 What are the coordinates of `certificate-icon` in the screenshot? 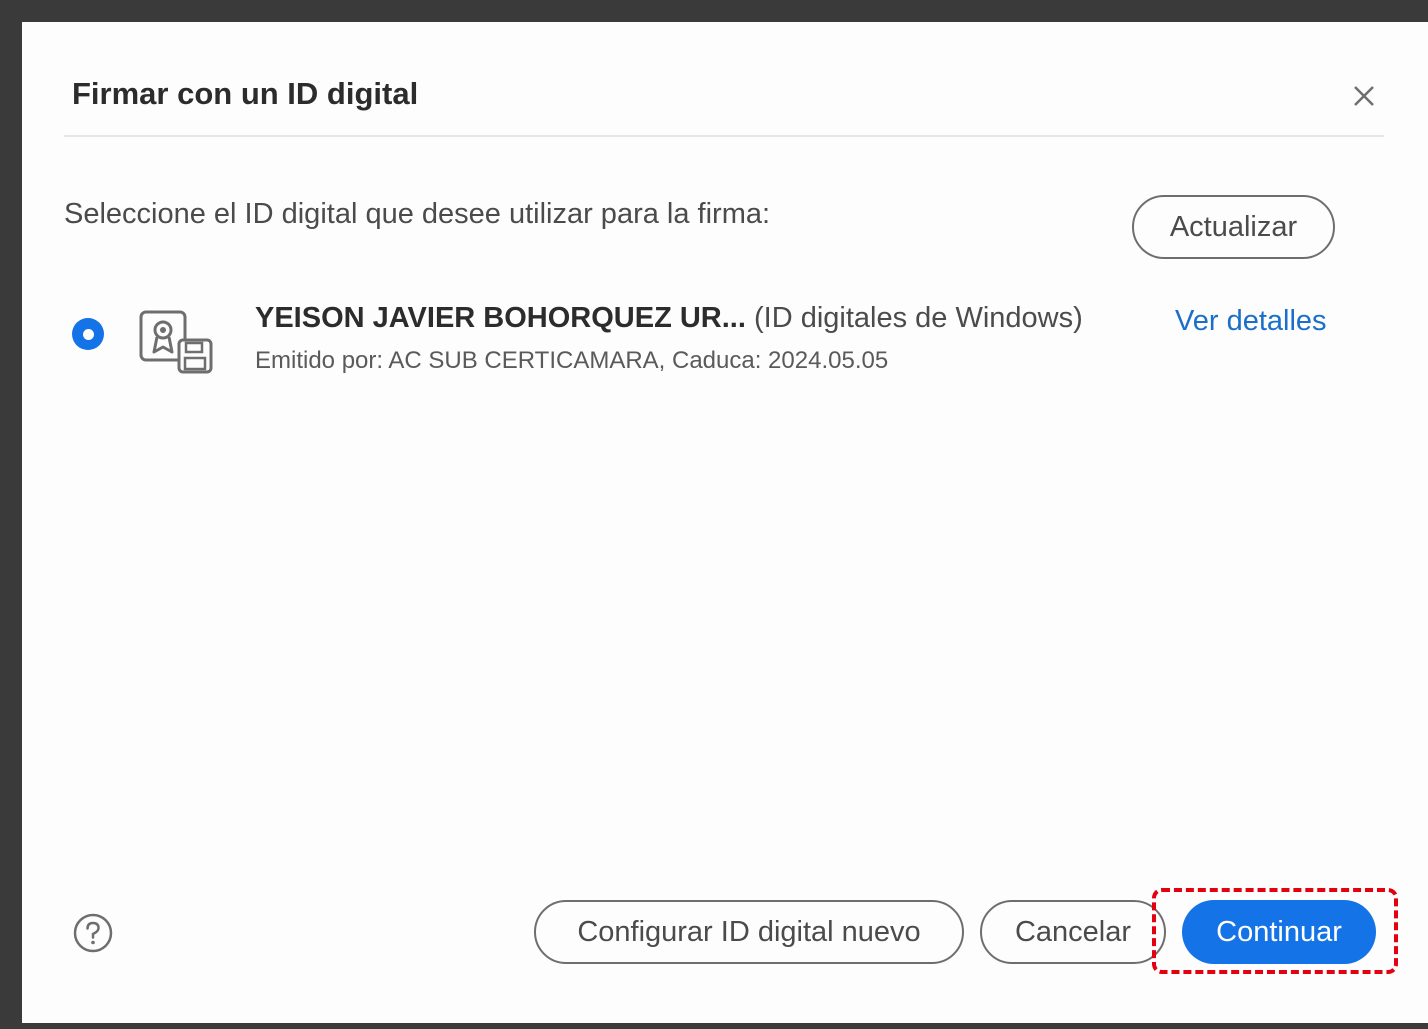 It's located at (176, 342).